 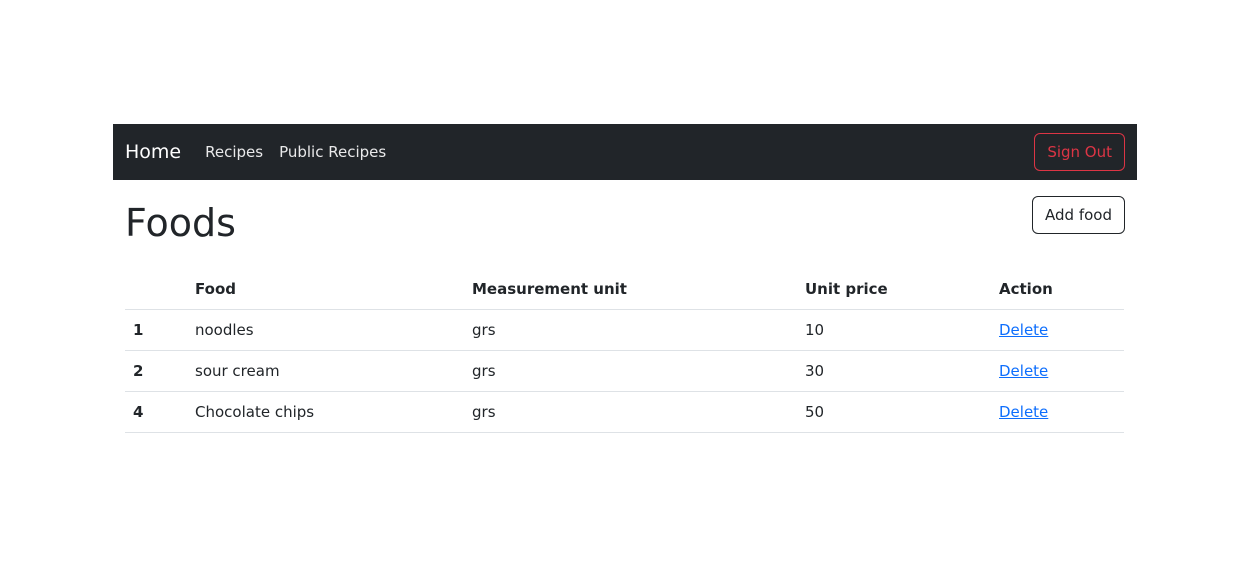 I want to click on nav-home-link: Home, so click(x=153, y=152).